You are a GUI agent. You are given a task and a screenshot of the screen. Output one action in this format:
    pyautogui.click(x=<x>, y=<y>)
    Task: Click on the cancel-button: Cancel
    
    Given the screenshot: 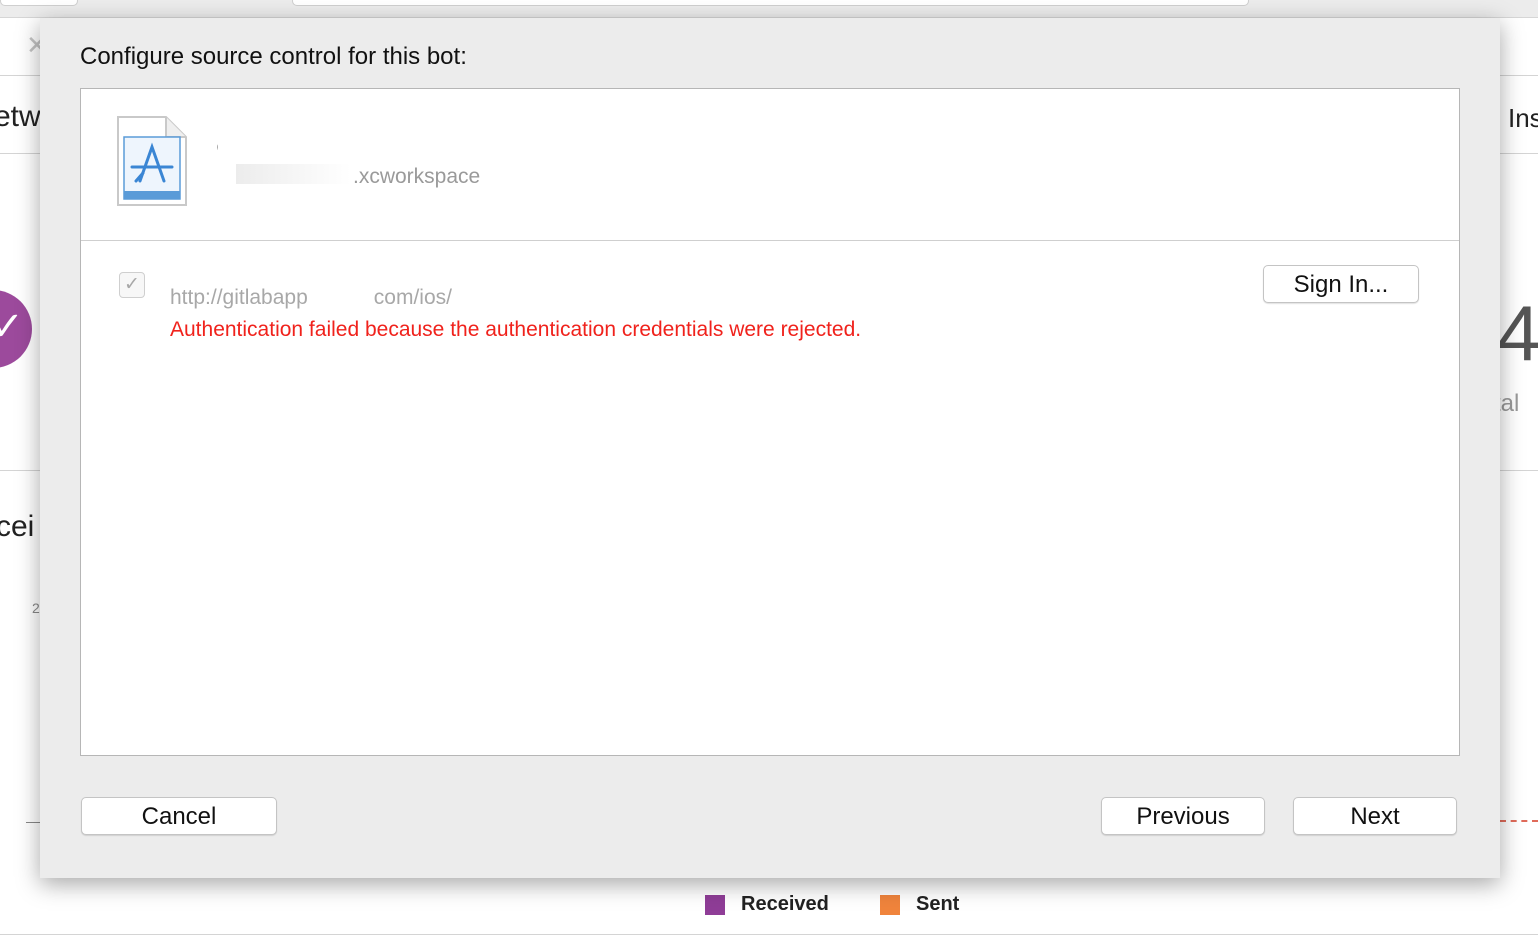 What is the action you would take?
    pyautogui.click(x=179, y=816)
    